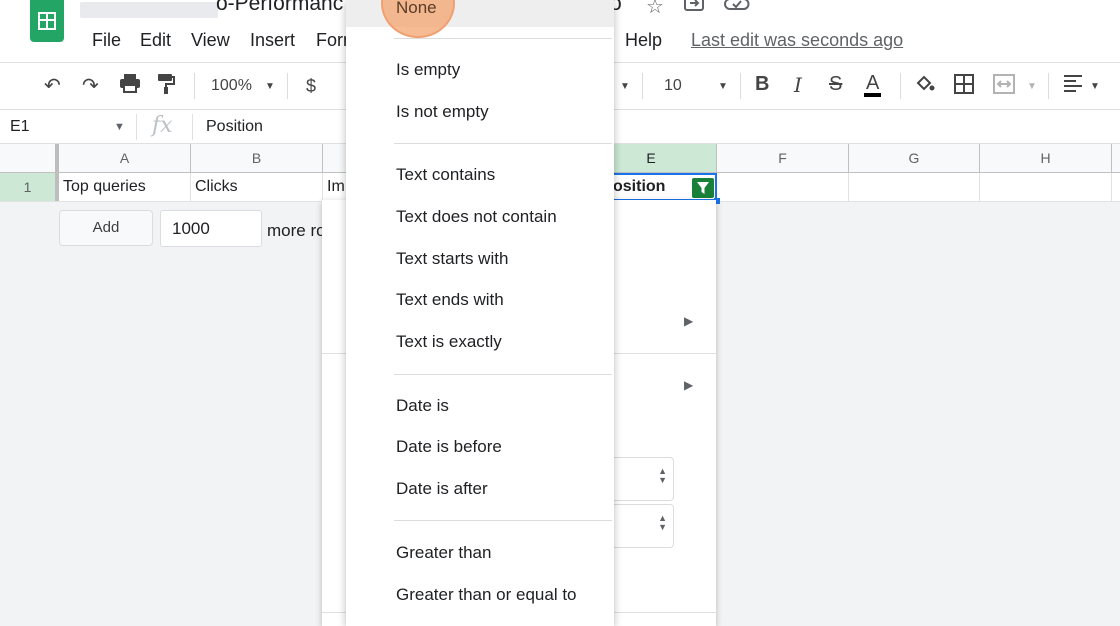 This screenshot has height=626, width=1120. Describe the element at coordinates (486, 595) in the screenshot. I see `option-greater-than-or-equal-to: Greater than or equal to` at that location.